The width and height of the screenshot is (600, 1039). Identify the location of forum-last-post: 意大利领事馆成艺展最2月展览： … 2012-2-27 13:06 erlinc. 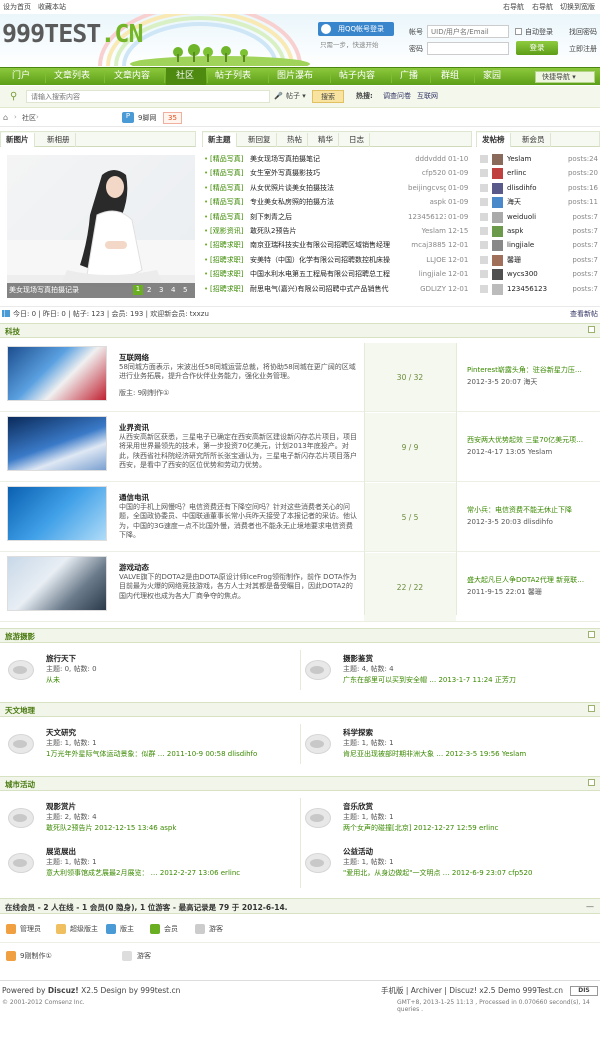
(172, 873).